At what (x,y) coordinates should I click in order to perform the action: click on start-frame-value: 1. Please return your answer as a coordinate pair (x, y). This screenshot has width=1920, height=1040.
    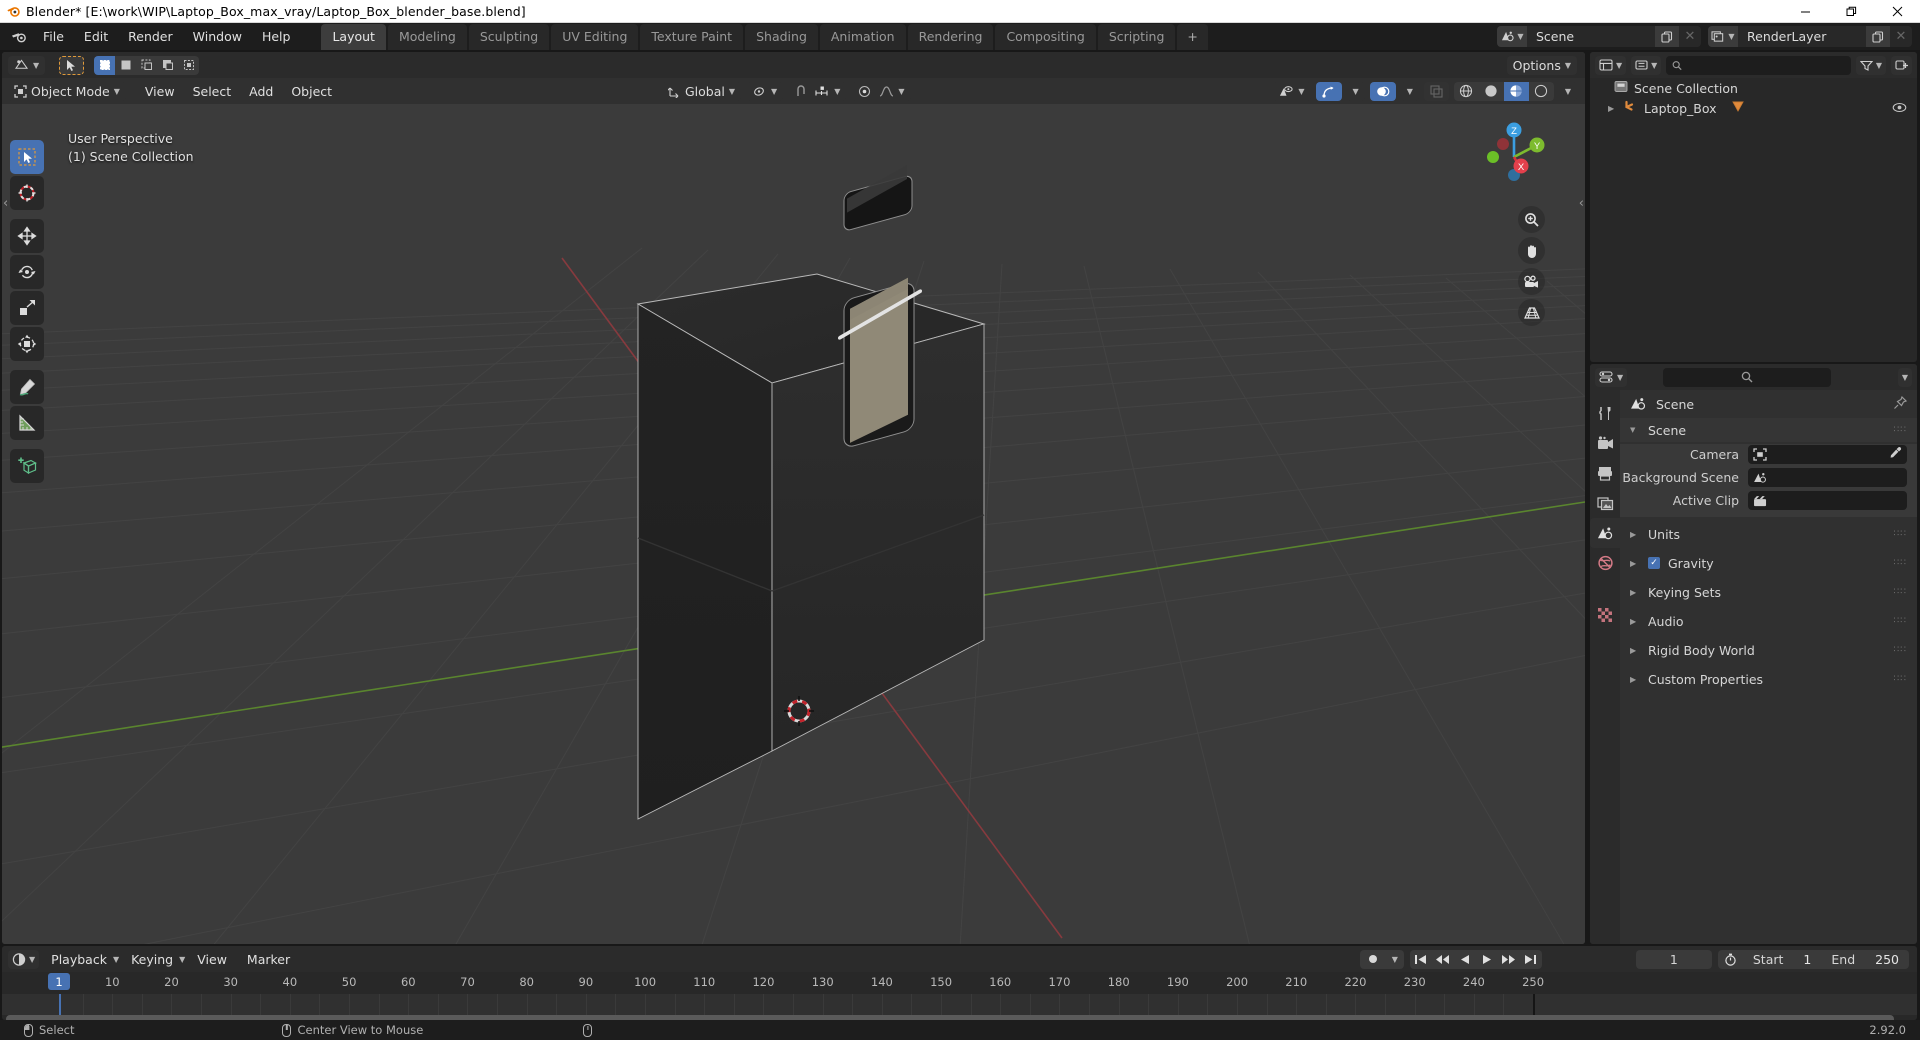
    Looking at the image, I should click on (1807, 959).